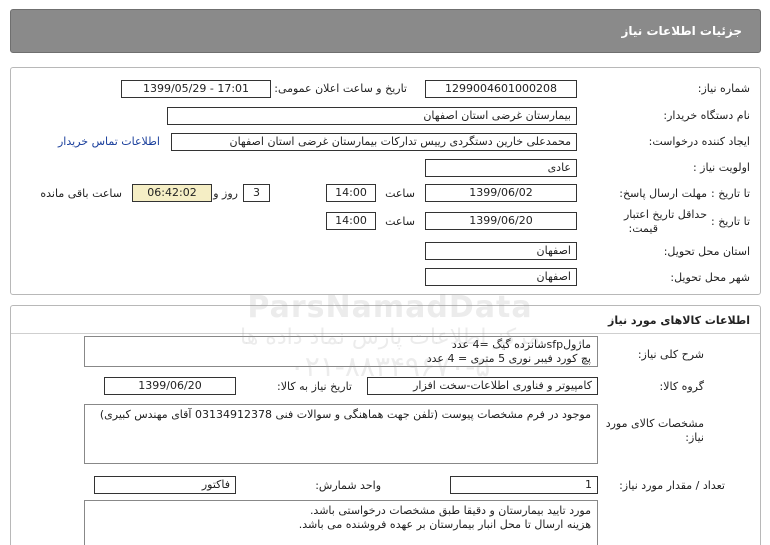  What do you see at coordinates (501, 168) in the screenshot?
I see `priority-field: عادی` at bounding box center [501, 168].